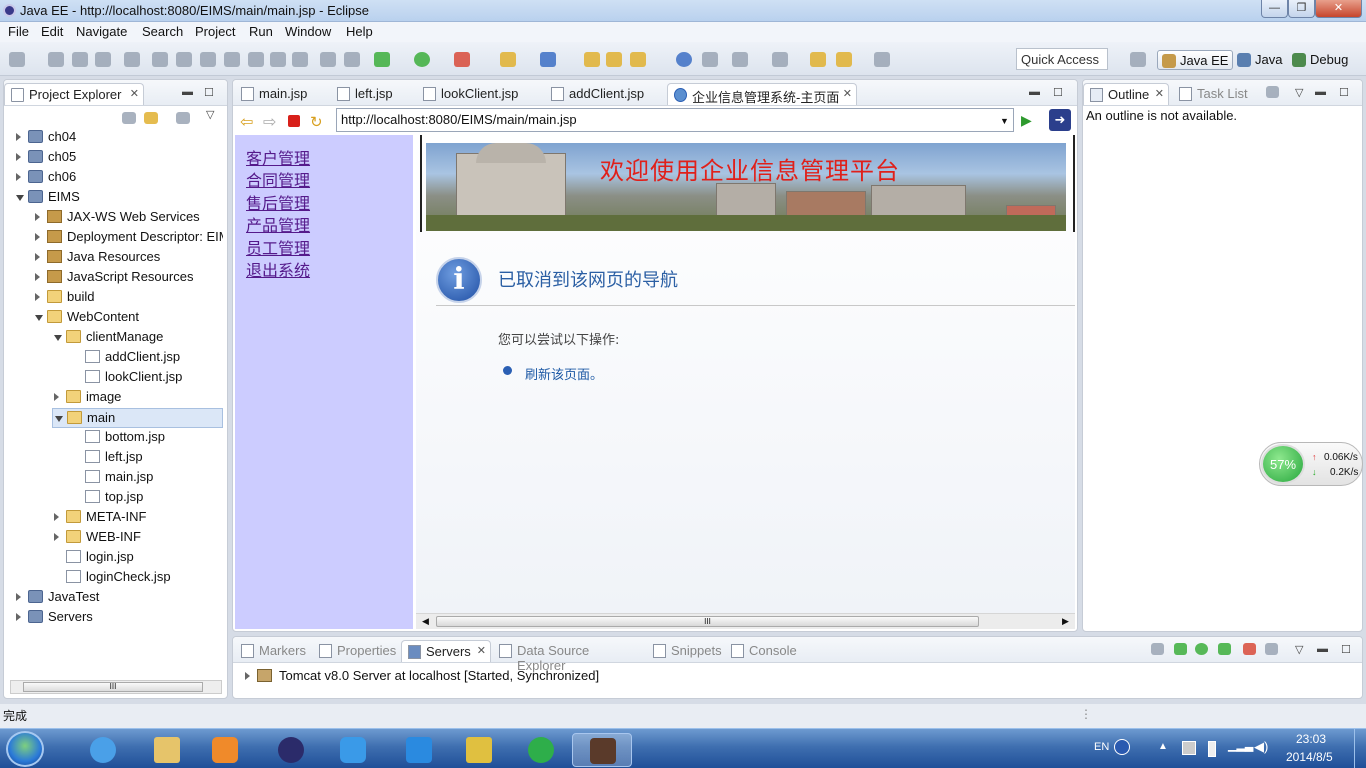 Image resolution: width=1366 pixels, height=768 pixels. What do you see at coordinates (1301, 9) in the screenshot?
I see `maximize-button: ❐` at bounding box center [1301, 9].